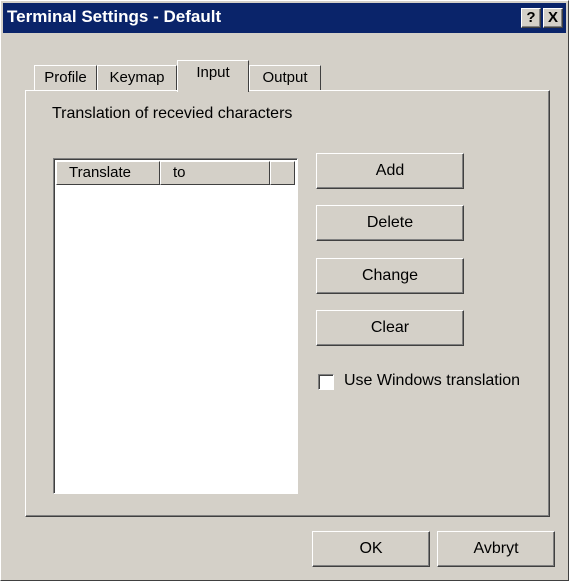 This screenshot has width=569, height=581. I want to click on add-button: Add, so click(390, 171).